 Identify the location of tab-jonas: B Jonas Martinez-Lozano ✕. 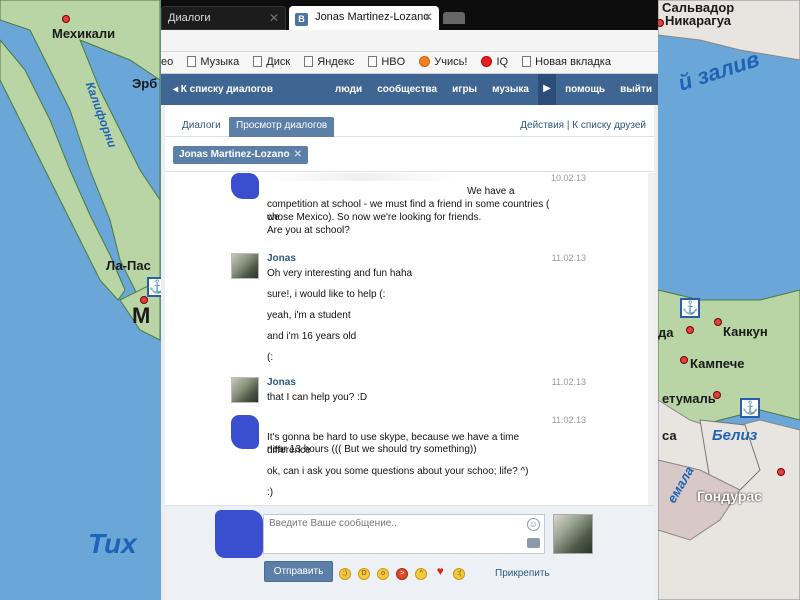
(364, 18).